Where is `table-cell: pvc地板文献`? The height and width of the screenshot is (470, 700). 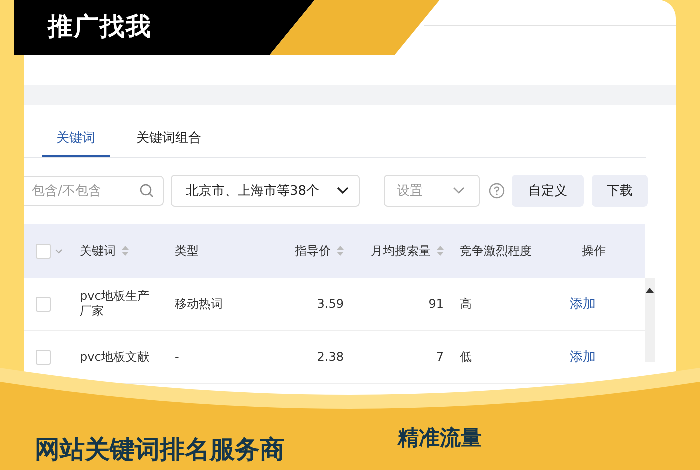
table-cell: pvc地板文献 is located at coordinates (115, 357).